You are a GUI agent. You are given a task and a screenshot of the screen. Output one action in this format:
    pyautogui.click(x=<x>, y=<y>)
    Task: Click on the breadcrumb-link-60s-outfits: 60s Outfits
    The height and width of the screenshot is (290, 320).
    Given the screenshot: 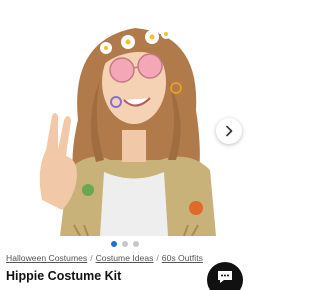 What is the action you would take?
    pyautogui.click(x=182, y=258)
    